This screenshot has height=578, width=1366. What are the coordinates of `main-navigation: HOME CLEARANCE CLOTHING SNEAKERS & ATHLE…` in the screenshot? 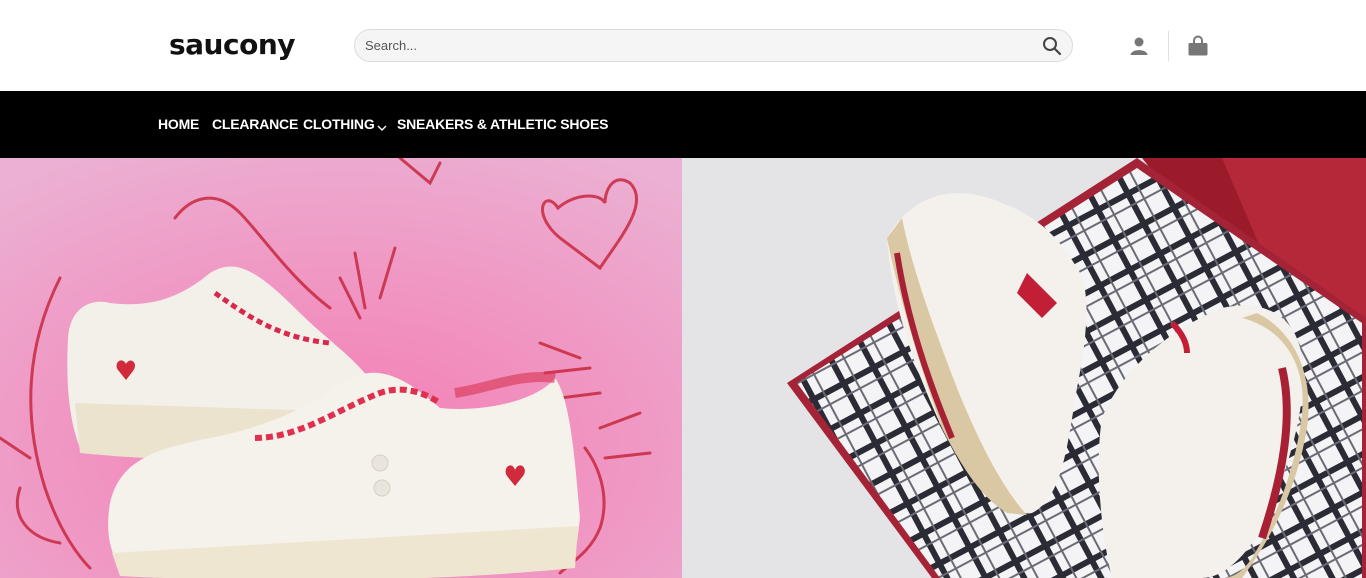 It's located at (683, 124).